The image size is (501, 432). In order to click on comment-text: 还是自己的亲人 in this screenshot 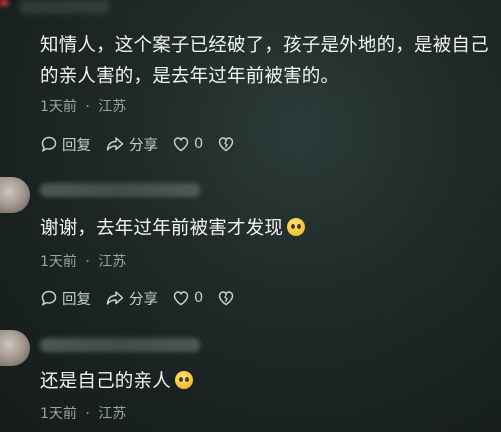, I will do `click(116, 381)`.